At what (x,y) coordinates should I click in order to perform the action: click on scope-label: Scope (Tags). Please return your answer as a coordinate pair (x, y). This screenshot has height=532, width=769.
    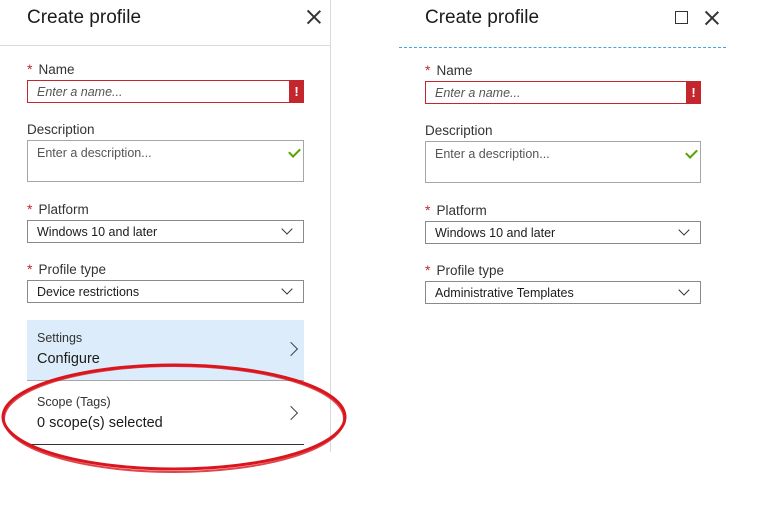
    Looking at the image, I should click on (74, 402).